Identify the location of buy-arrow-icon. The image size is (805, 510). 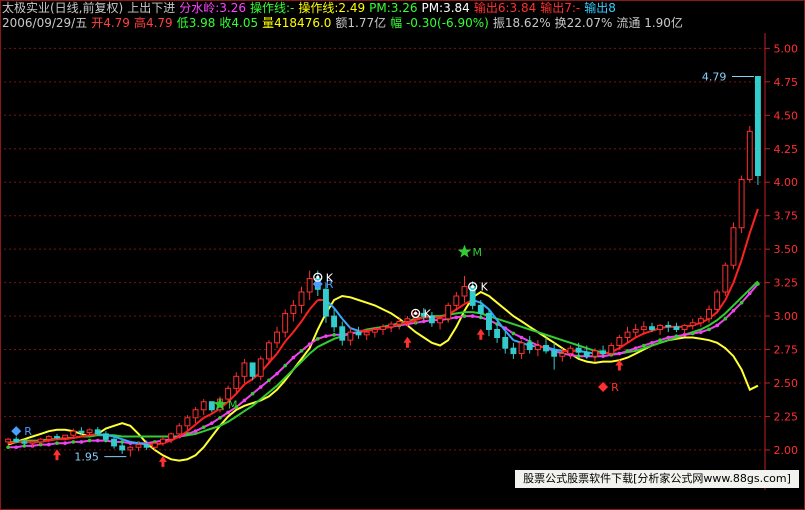
(407, 342).